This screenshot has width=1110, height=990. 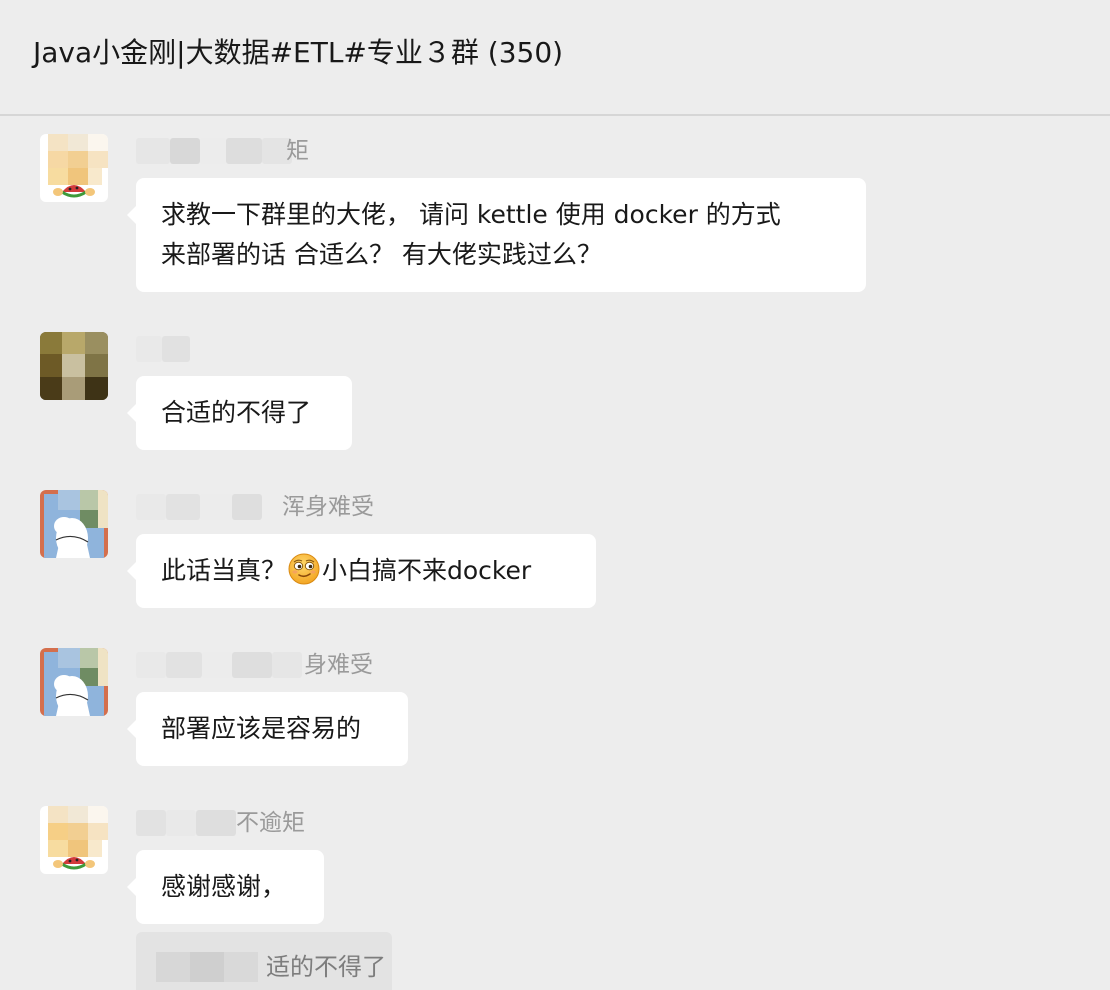 I want to click on message-bubble: 部署应该是容易的, so click(x=267, y=729).